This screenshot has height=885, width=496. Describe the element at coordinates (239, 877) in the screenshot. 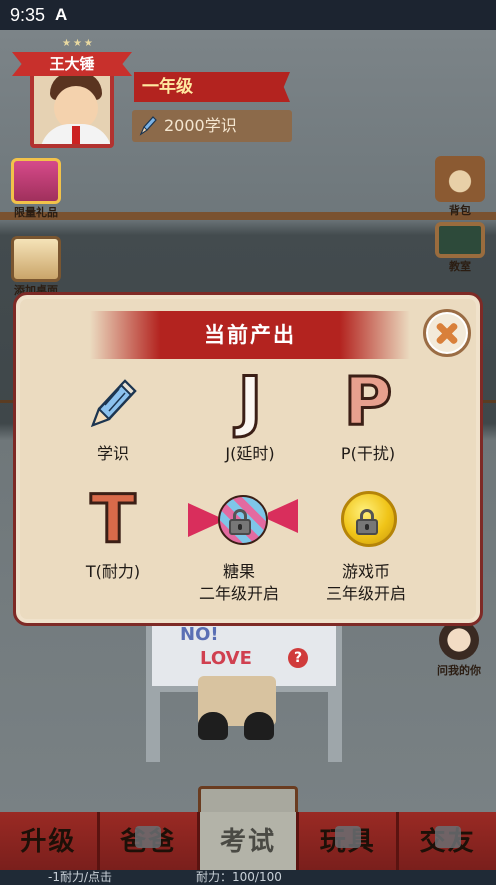

I see `stamina-value: 耐力：100/100` at that location.